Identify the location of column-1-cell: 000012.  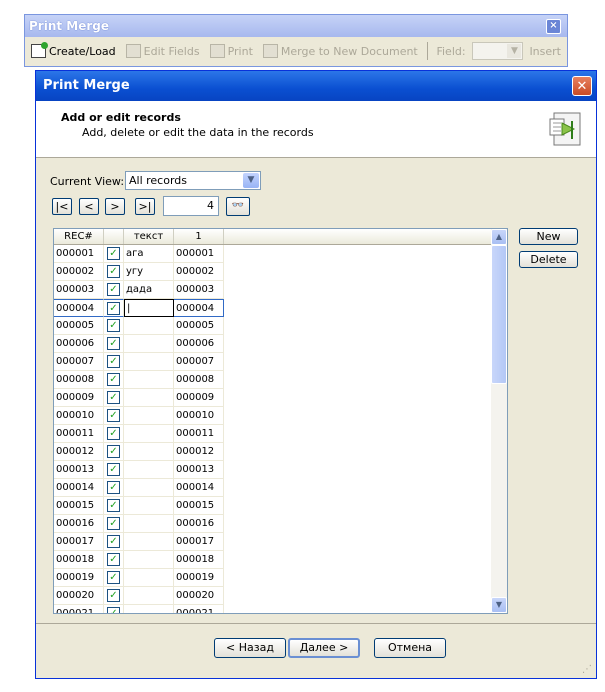
(199, 452).